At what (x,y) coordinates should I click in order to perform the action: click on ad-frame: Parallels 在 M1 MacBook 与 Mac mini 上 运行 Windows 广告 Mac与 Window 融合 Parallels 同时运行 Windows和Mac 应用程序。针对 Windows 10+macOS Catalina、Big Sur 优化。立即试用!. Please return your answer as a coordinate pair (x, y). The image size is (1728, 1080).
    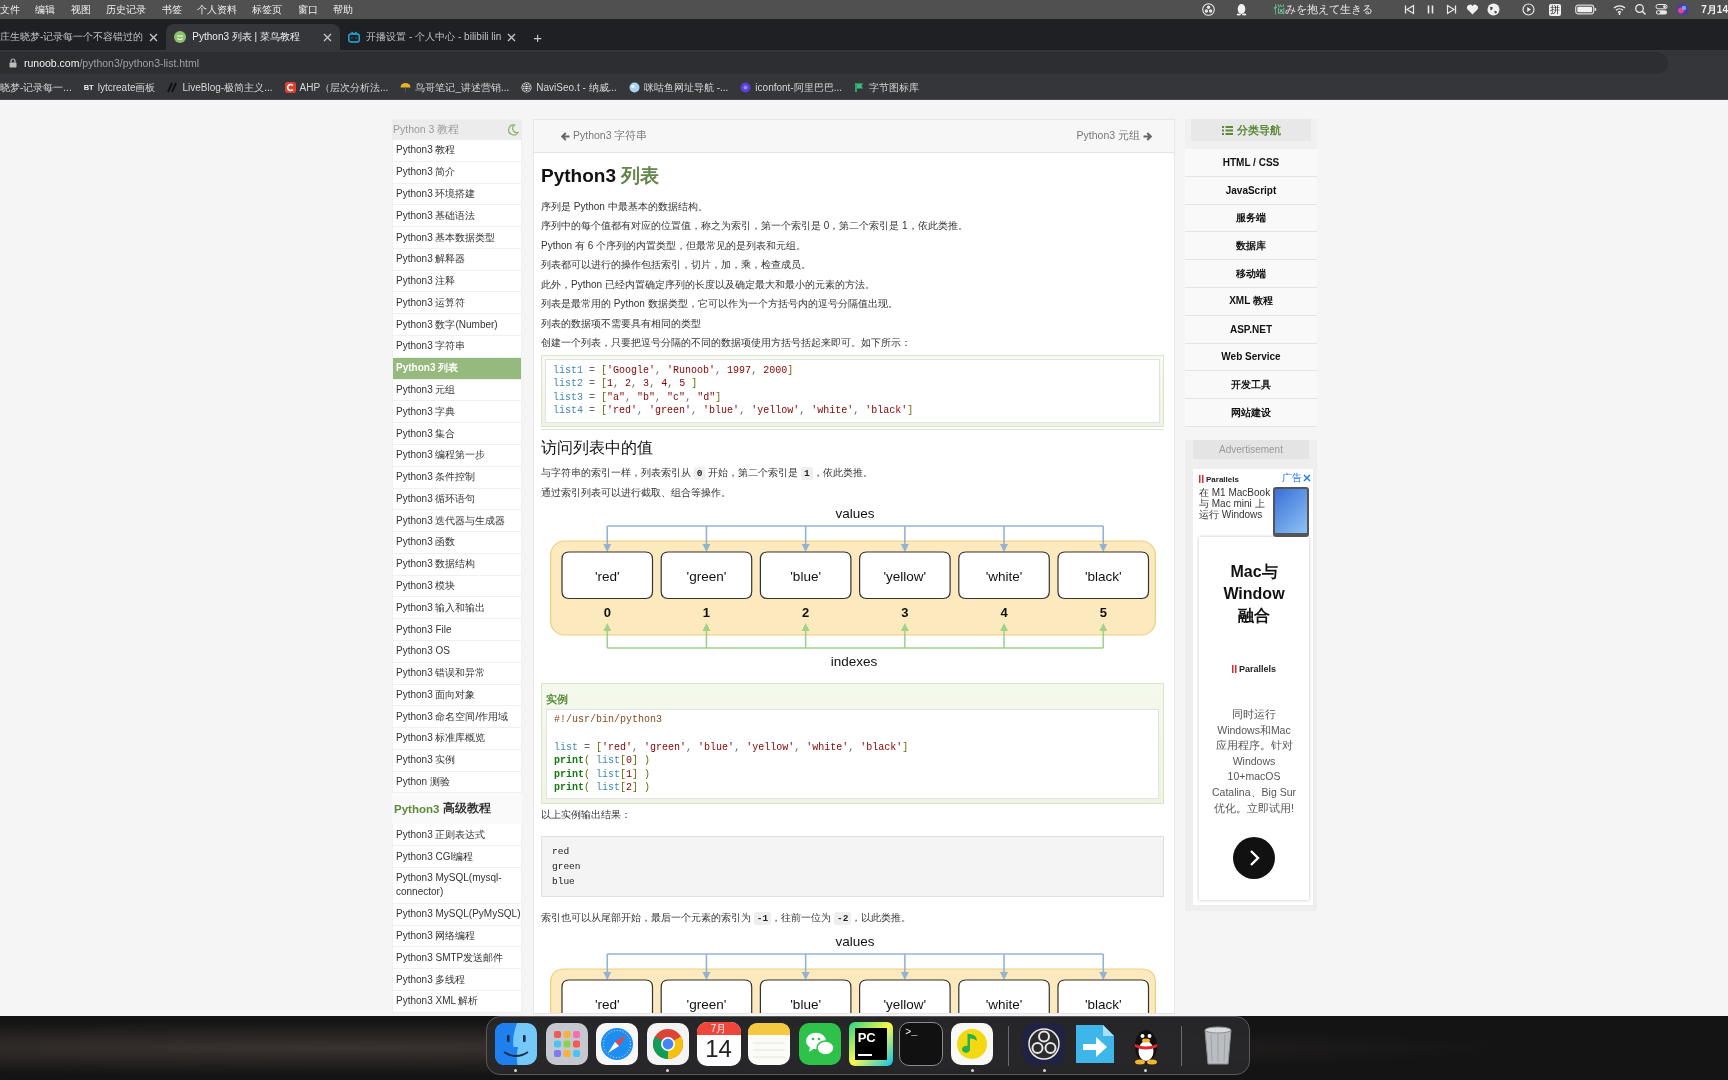
    Looking at the image, I should click on (1253, 687).